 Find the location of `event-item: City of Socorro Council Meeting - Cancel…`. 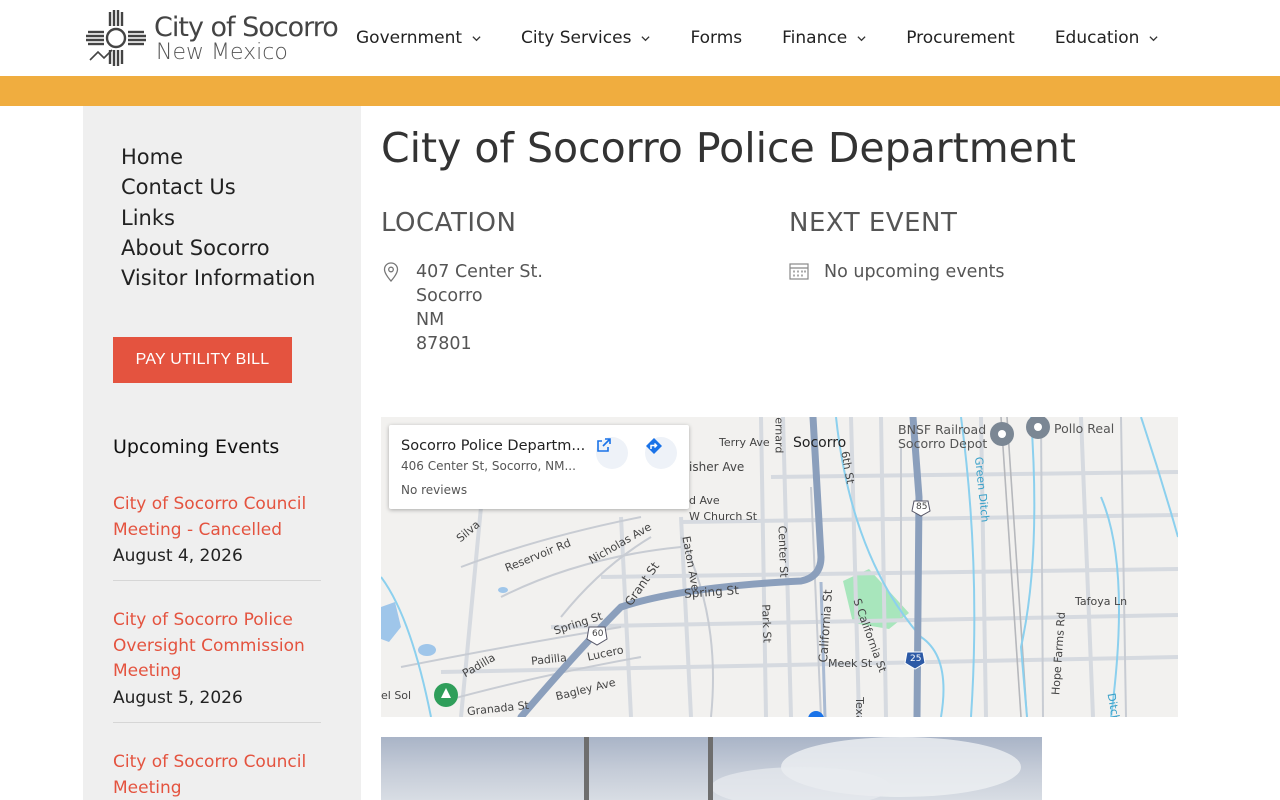

event-item: City of Socorro Council Meeting - Cancel… is located at coordinates (217, 536).